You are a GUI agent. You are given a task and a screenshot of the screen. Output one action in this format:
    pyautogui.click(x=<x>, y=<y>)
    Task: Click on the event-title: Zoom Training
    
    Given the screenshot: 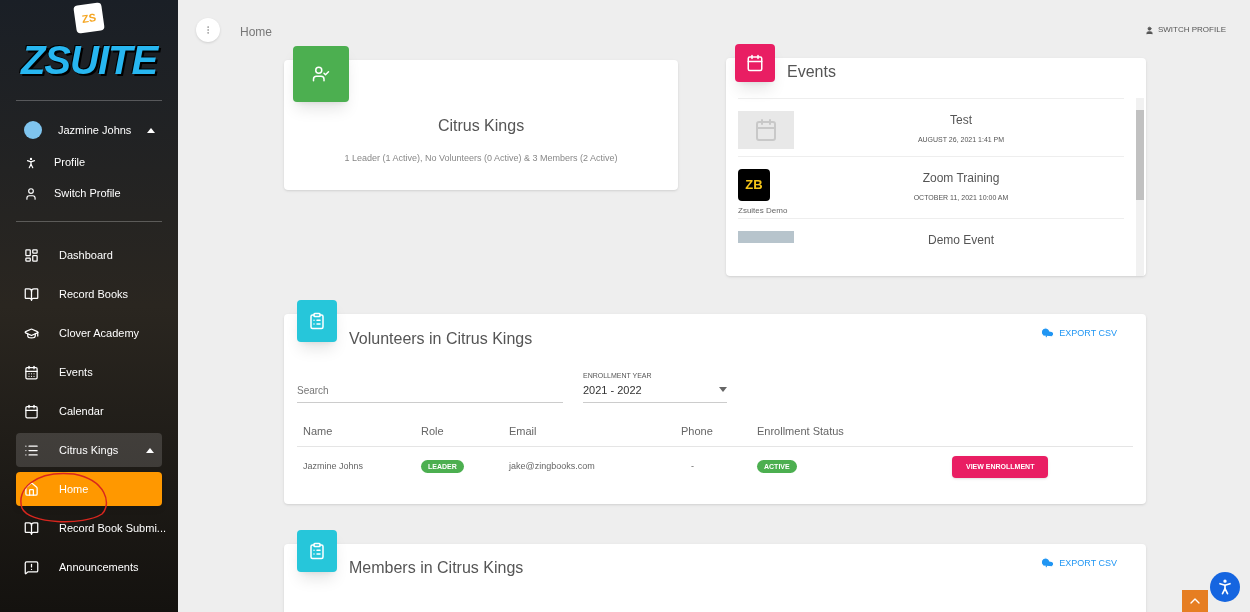 What is the action you would take?
    pyautogui.click(x=961, y=178)
    